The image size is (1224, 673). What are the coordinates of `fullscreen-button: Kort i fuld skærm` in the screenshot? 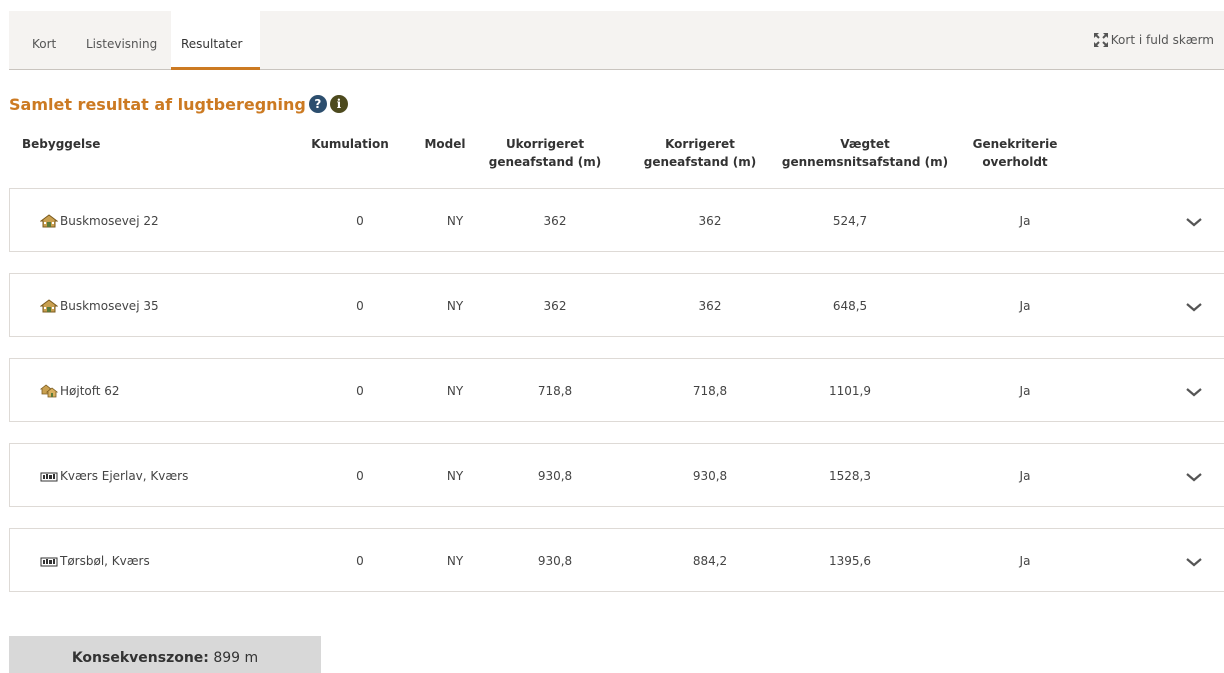 It's located at (1153, 40).